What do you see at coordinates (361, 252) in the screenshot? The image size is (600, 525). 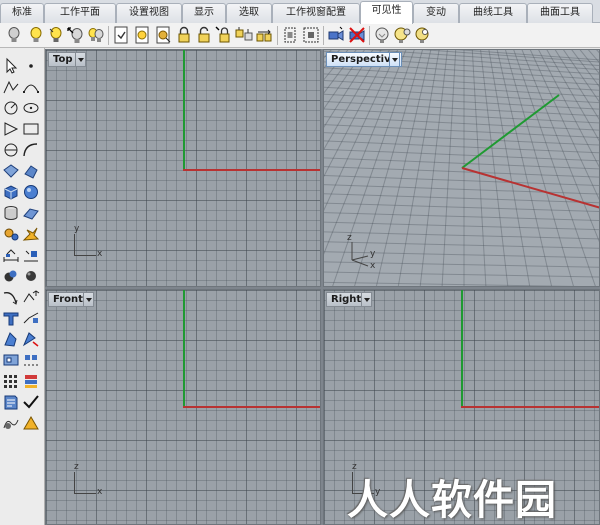 I see `axis-widget-perspective: z y x` at bounding box center [361, 252].